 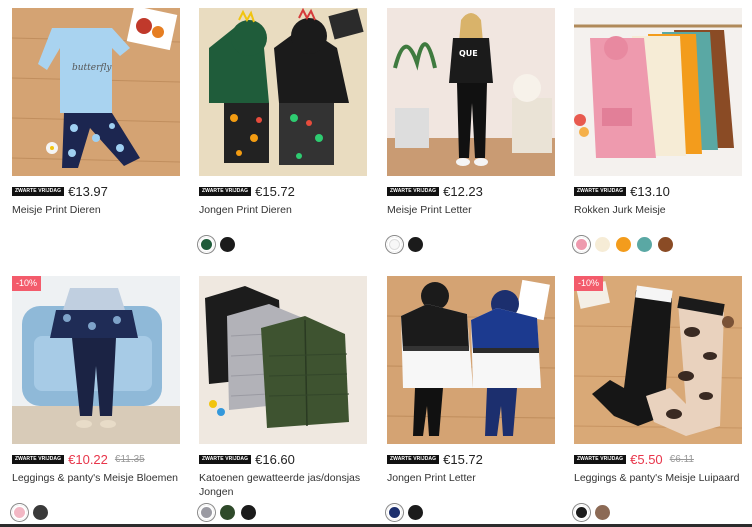 What do you see at coordinates (96, 210) in the screenshot?
I see `product-name: Meisje Print Dieren` at bounding box center [96, 210].